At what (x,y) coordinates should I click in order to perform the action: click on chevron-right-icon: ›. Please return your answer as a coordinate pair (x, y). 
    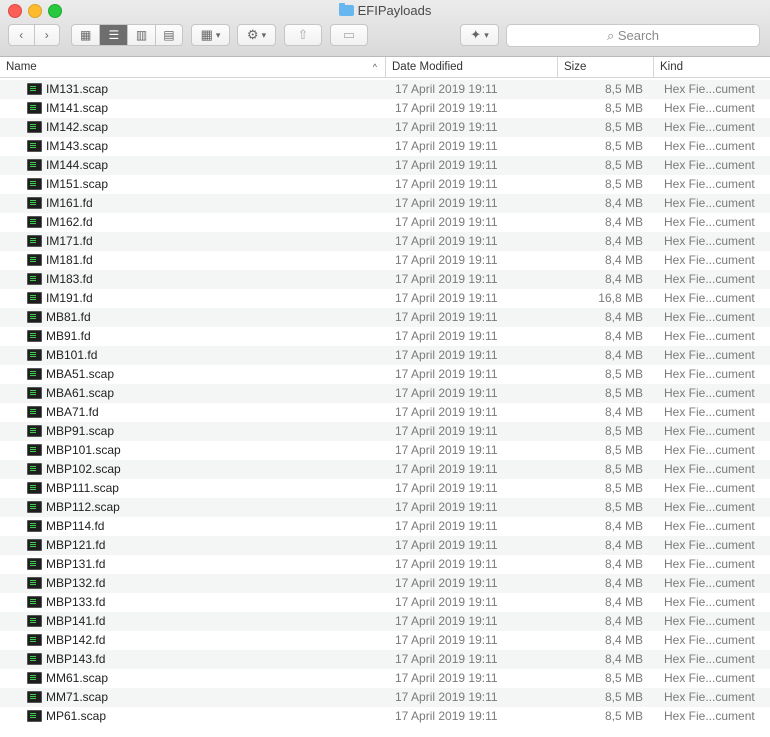
    Looking at the image, I should click on (46, 35).